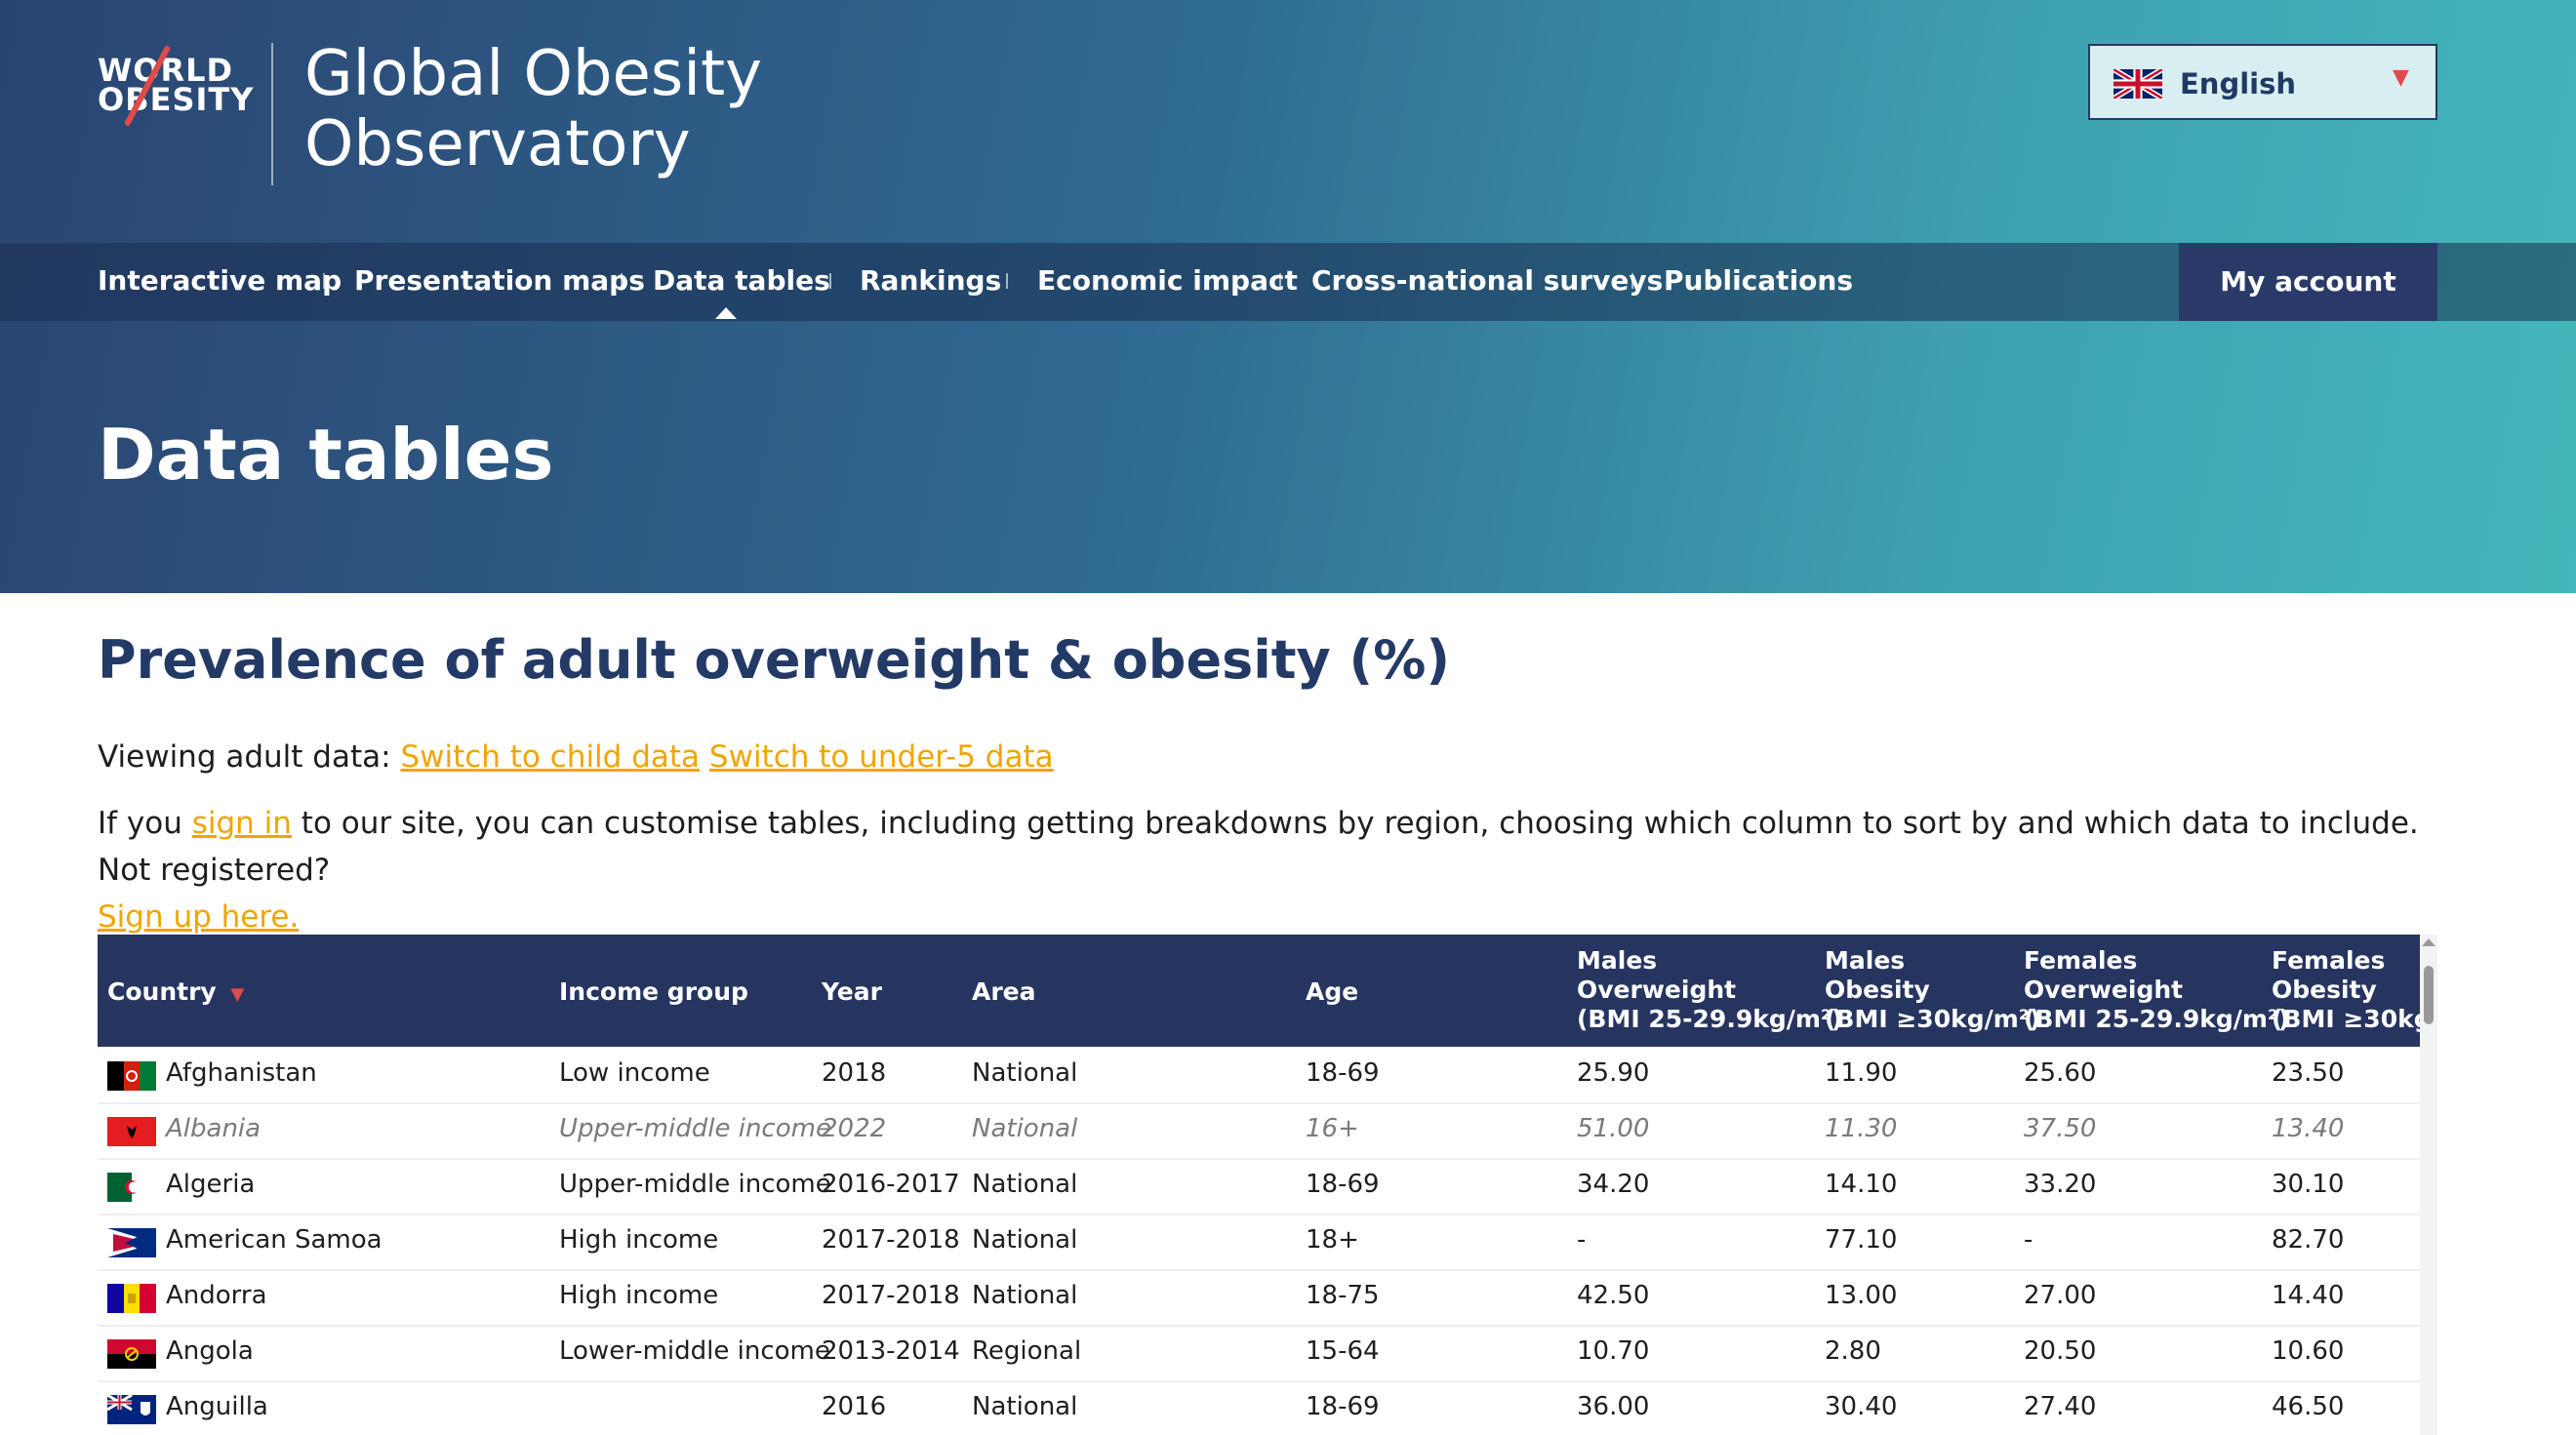 The width and height of the screenshot is (2576, 1435). What do you see at coordinates (2157, 1019) in the screenshot?
I see `col-header-line: (BMI 25-29.9kg/m²)` at bounding box center [2157, 1019].